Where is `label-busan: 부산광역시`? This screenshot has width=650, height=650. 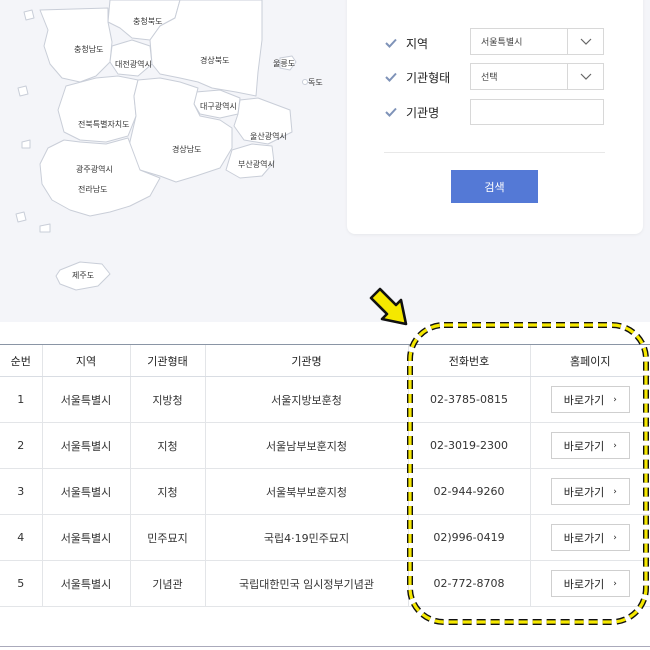
label-busan: 부산광역시 is located at coordinates (256, 164).